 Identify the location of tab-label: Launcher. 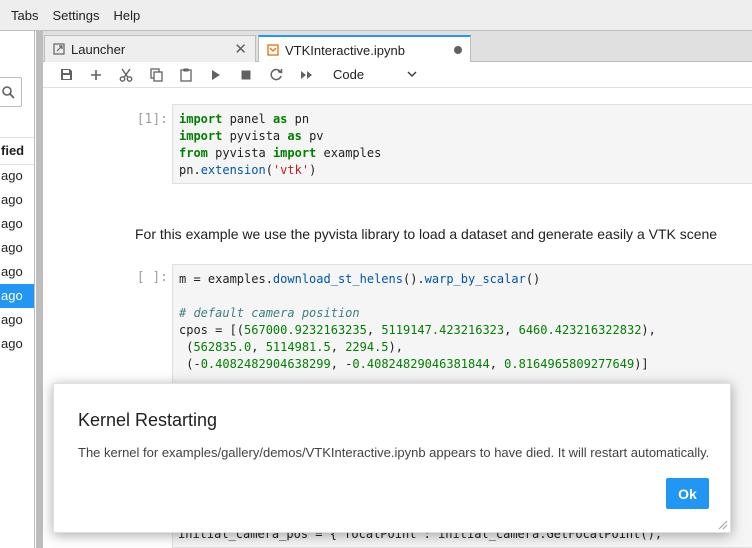
(98, 49).